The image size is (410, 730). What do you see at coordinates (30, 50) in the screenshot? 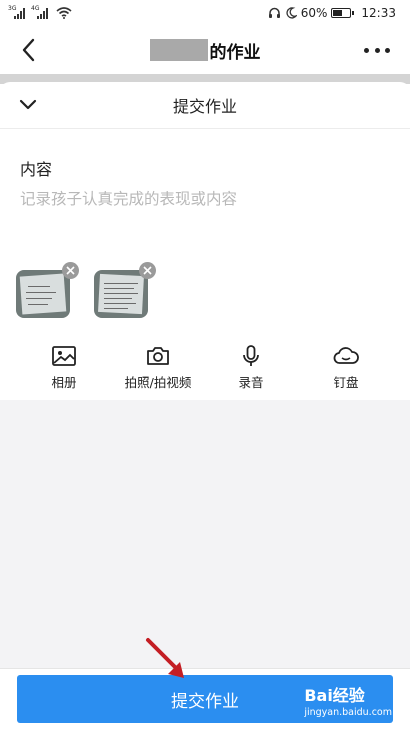
I see `back-icon` at bounding box center [30, 50].